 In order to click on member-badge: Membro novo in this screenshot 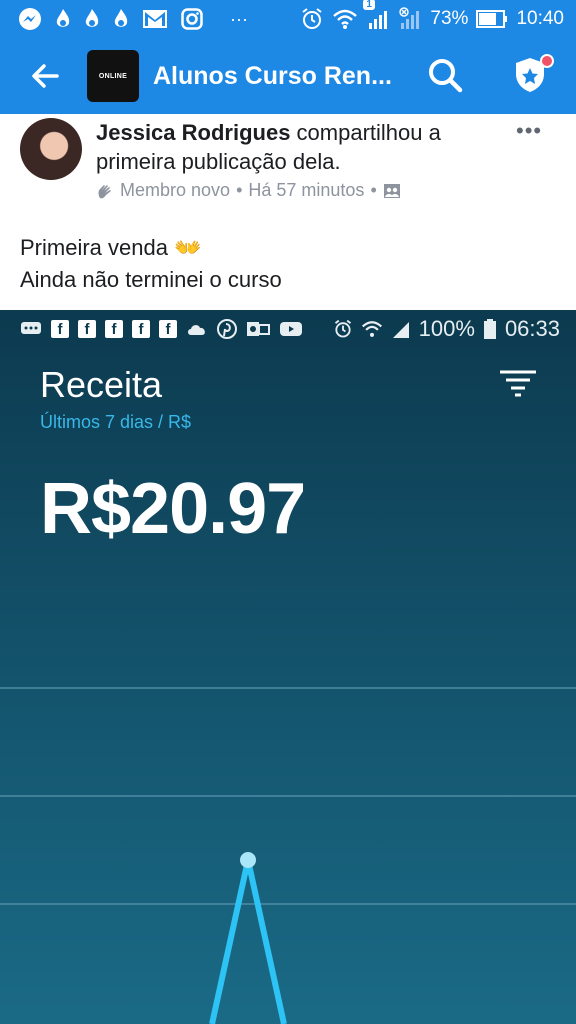, I will do `click(175, 190)`.